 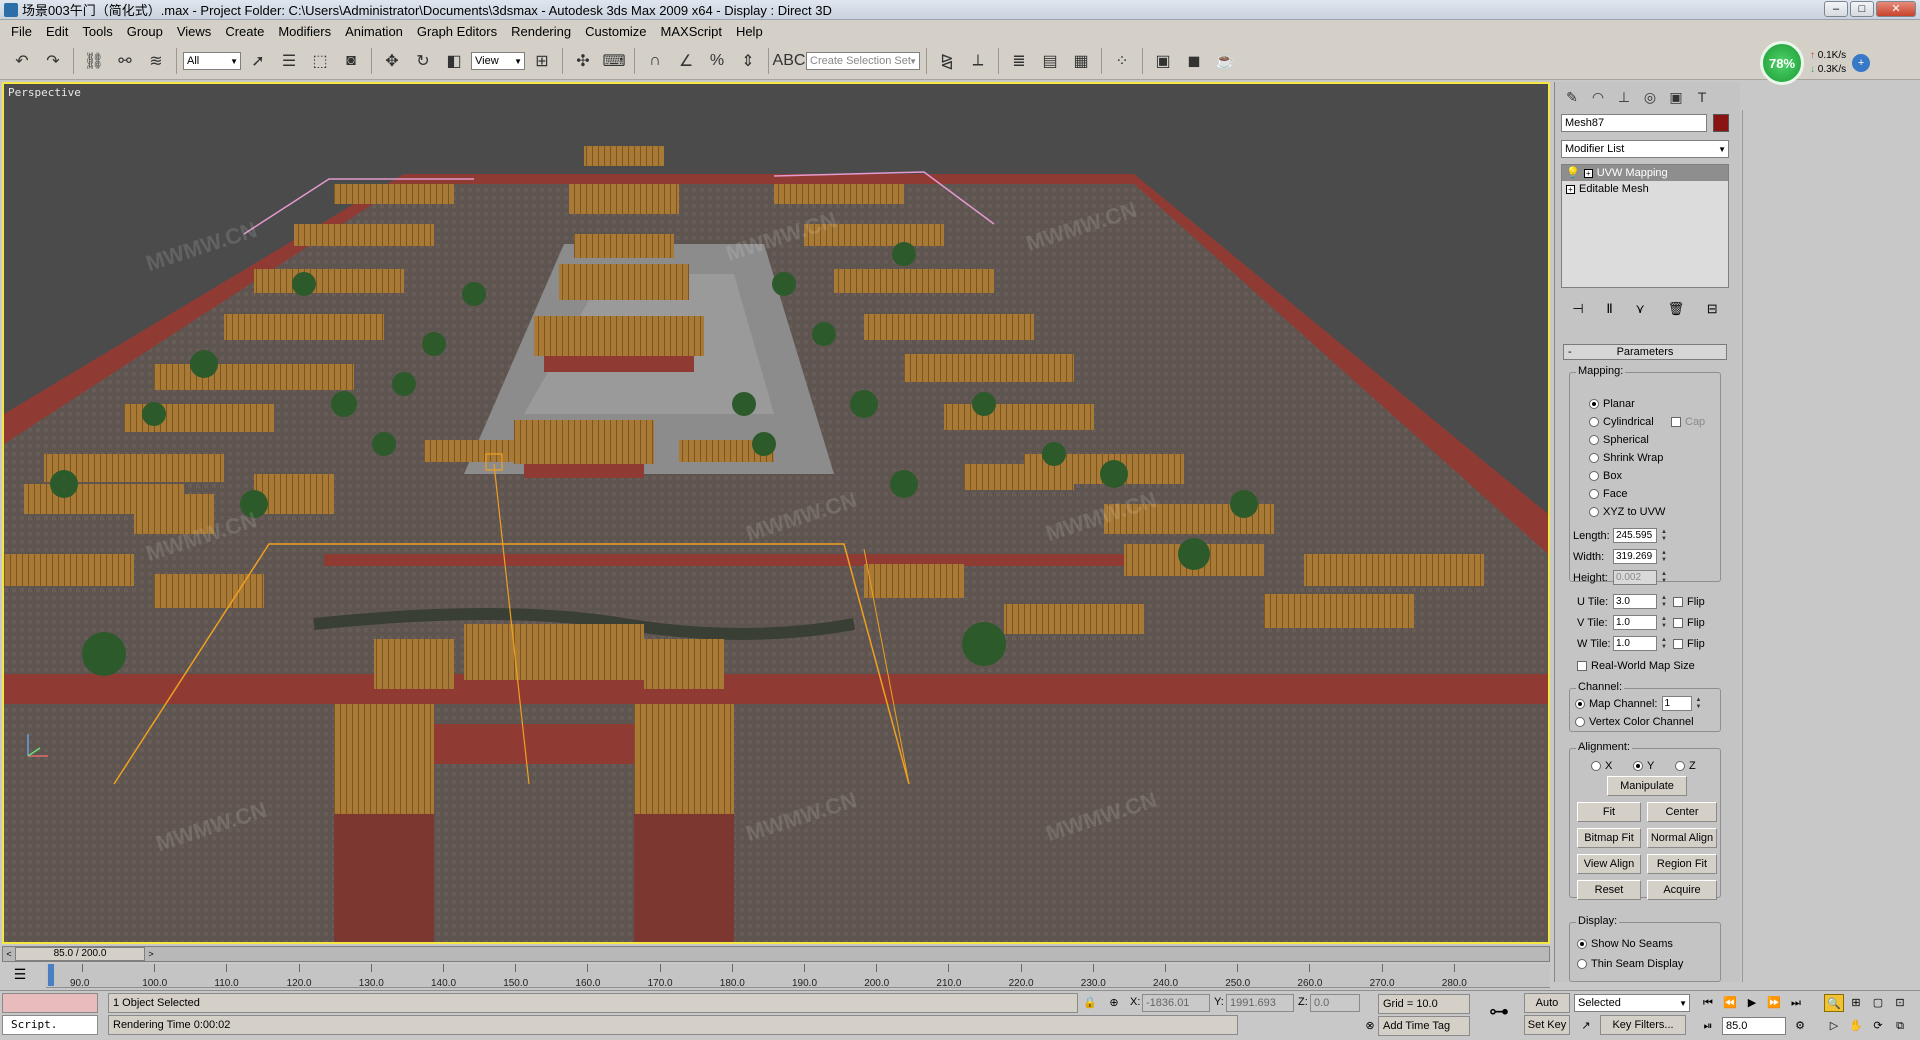 I want to click on align-z-radio: Z, so click(x=1685, y=766).